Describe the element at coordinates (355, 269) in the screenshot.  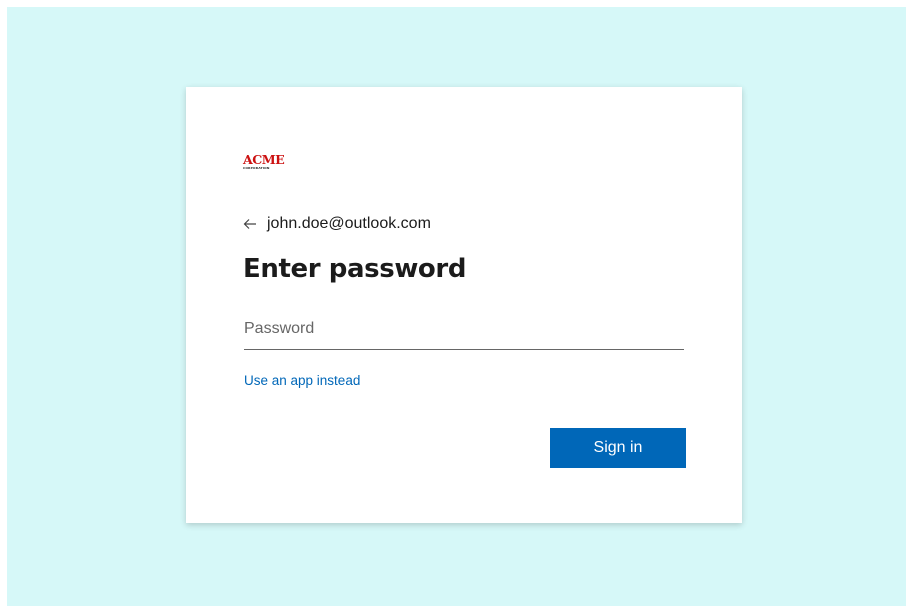
I see `page-title: Enter password` at that location.